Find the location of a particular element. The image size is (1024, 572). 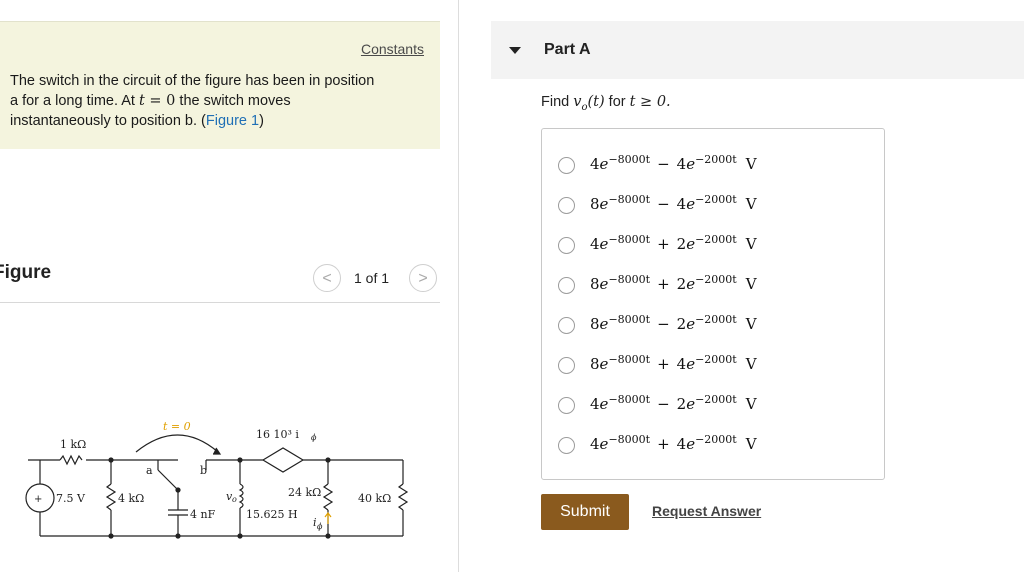

answer-option-7: 4e−8000t −2e−2000t V is located at coordinates (718, 404).